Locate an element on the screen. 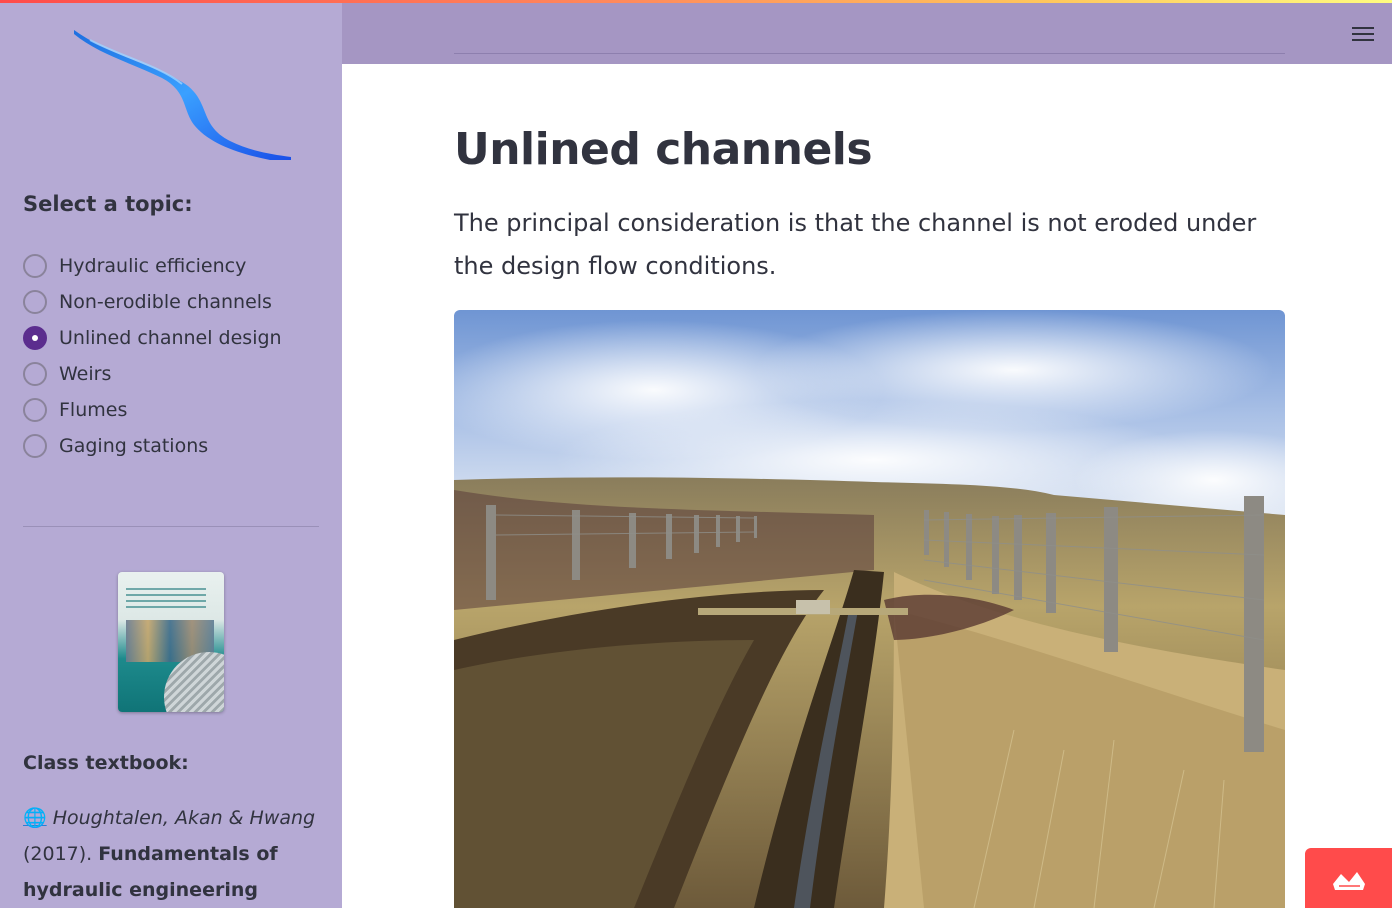  app-header is located at coordinates (867, 33).